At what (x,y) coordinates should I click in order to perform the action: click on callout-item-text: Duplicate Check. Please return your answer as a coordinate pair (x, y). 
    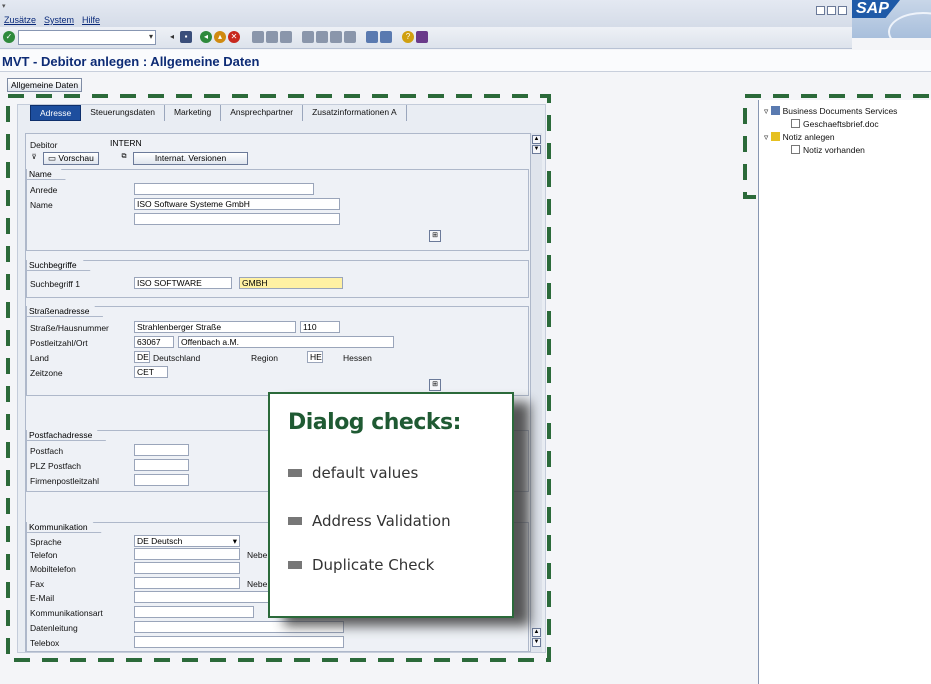
    Looking at the image, I should click on (373, 565).